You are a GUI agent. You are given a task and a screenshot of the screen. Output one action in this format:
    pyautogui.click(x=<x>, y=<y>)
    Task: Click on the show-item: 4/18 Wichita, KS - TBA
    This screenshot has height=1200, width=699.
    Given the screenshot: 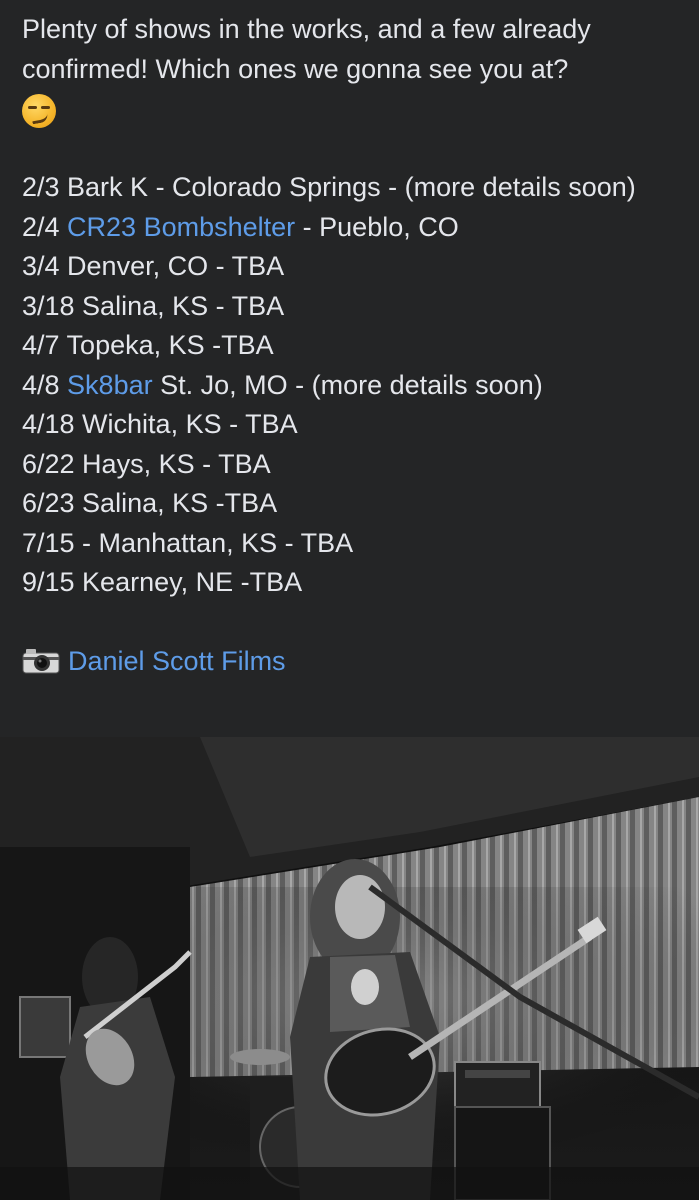 What is the action you would take?
    pyautogui.click(x=160, y=424)
    